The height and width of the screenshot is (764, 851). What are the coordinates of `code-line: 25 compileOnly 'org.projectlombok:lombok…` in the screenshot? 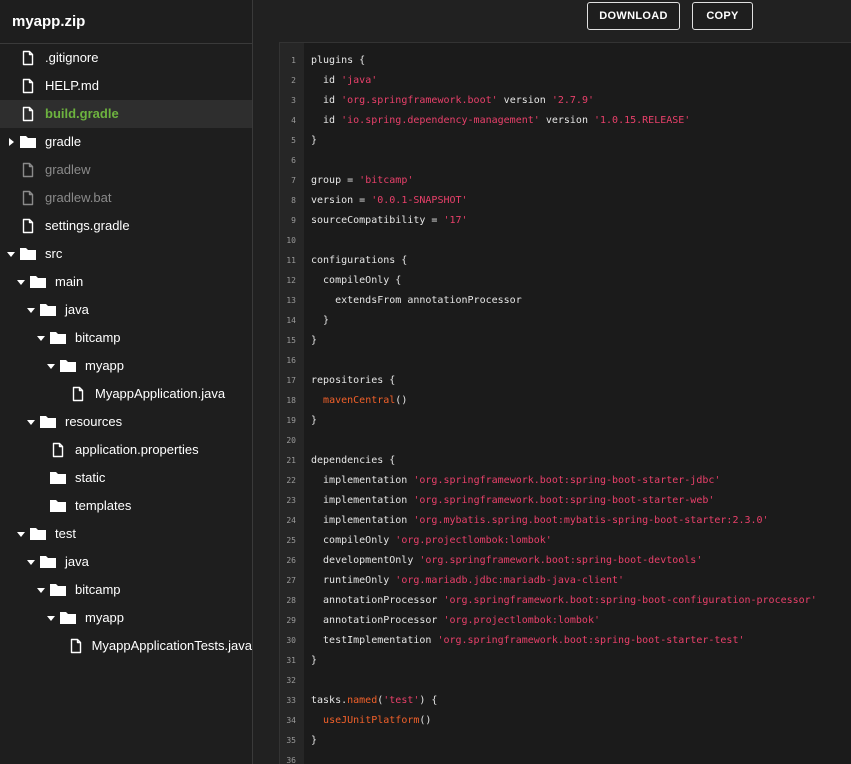 It's located at (565, 541).